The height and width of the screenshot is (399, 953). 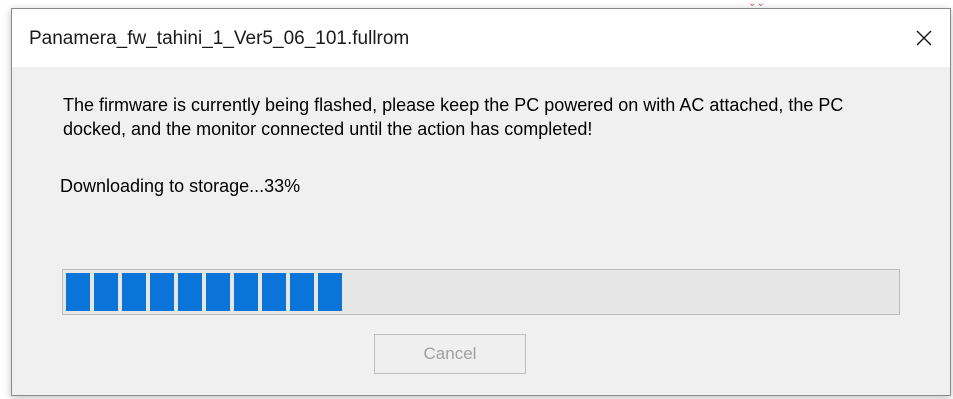 What do you see at coordinates (481, 292) in the screenshot?
I see `progress-bar` at bounding box center [481, 292].